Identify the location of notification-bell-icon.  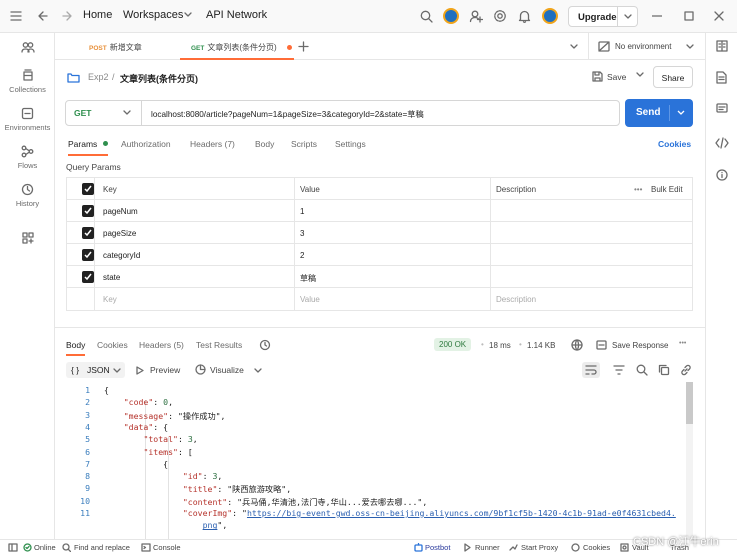
(524, 16).